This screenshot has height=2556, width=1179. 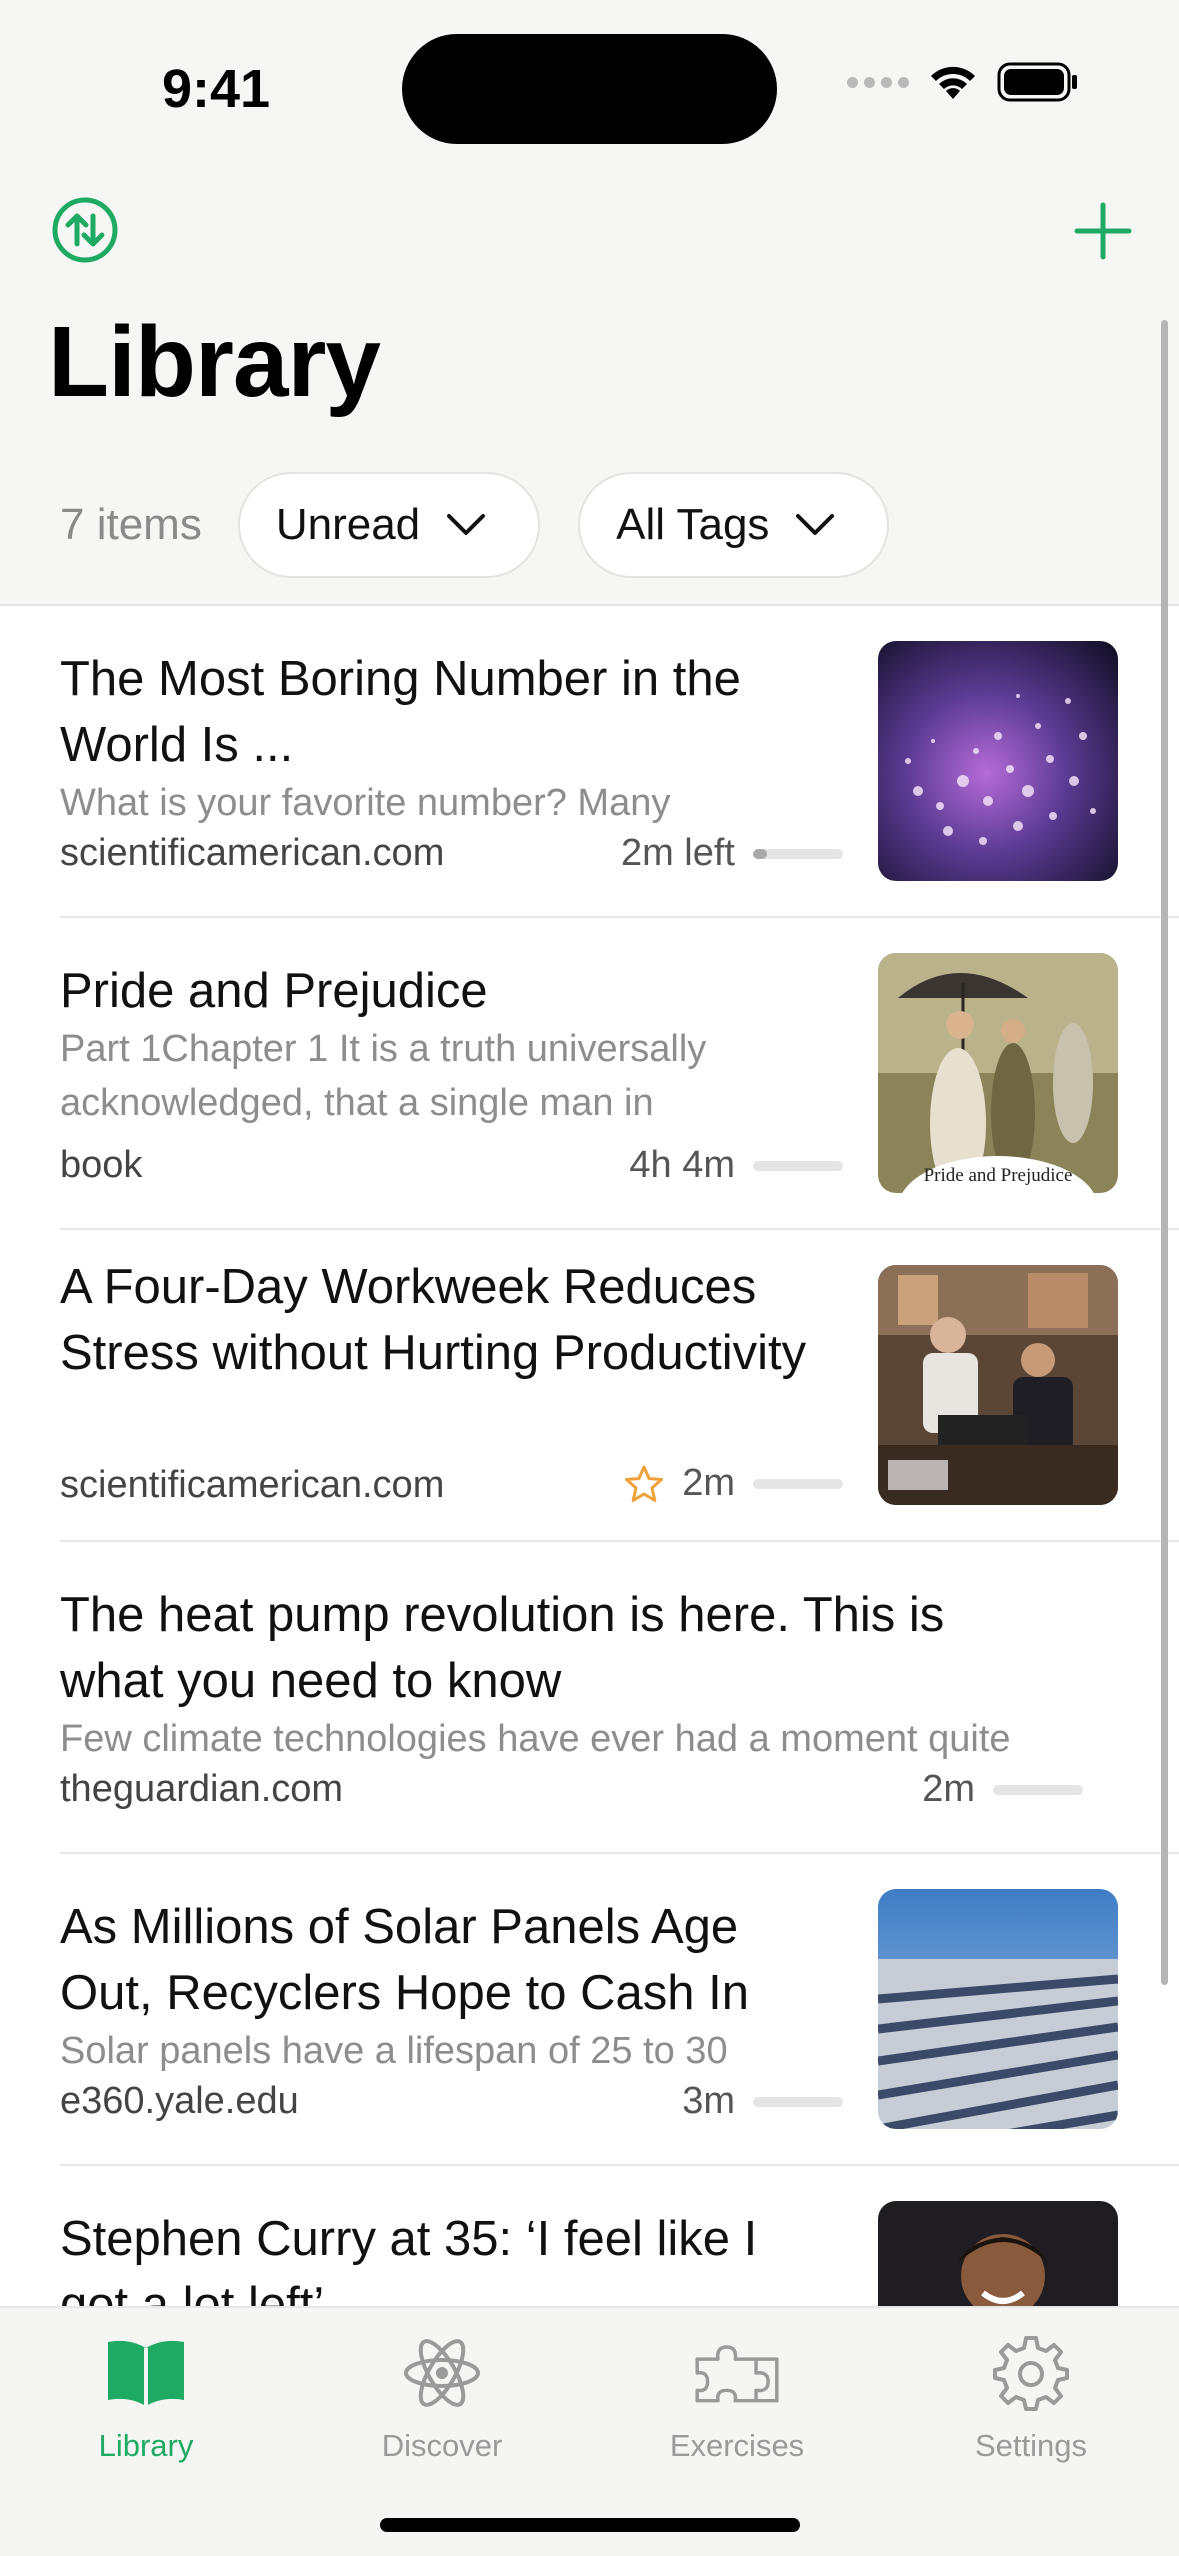 What do you see at coordinates (394, 2051) in the screenshot?
I see `item-excerpt: Solar panels have a lifespan of 25 to 30` at bounding box center [394, 2051].